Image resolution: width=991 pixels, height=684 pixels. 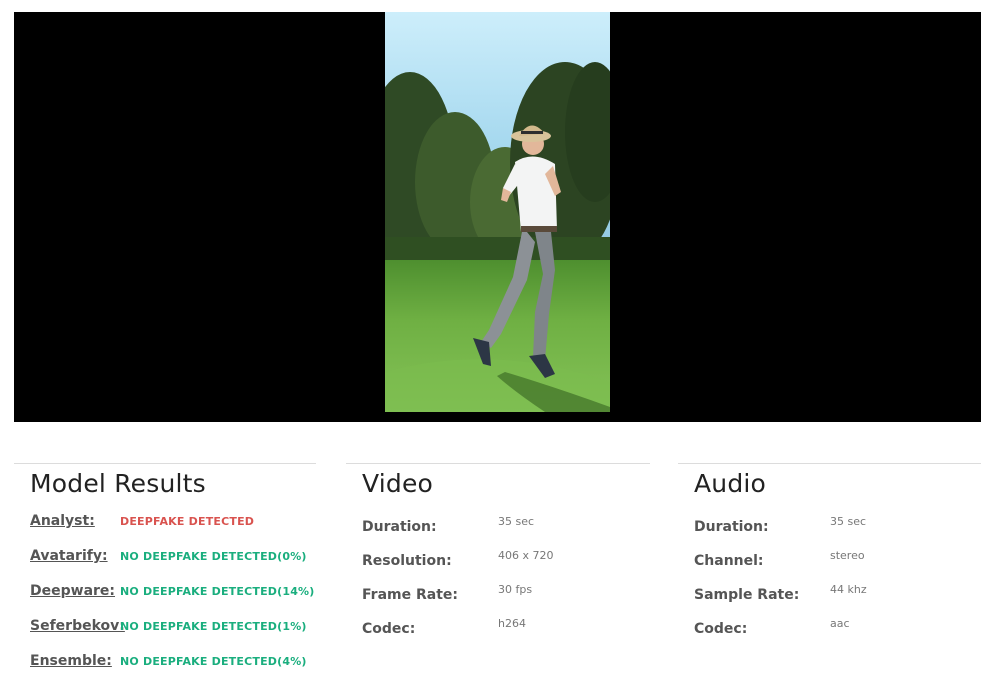 I want to click on video-duration-value: 35 sec, so click(x=516, y=521).